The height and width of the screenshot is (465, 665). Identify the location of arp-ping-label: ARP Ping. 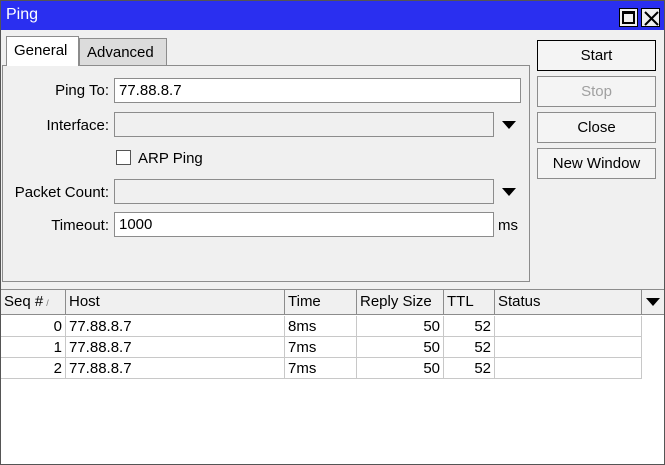
(170, 158).